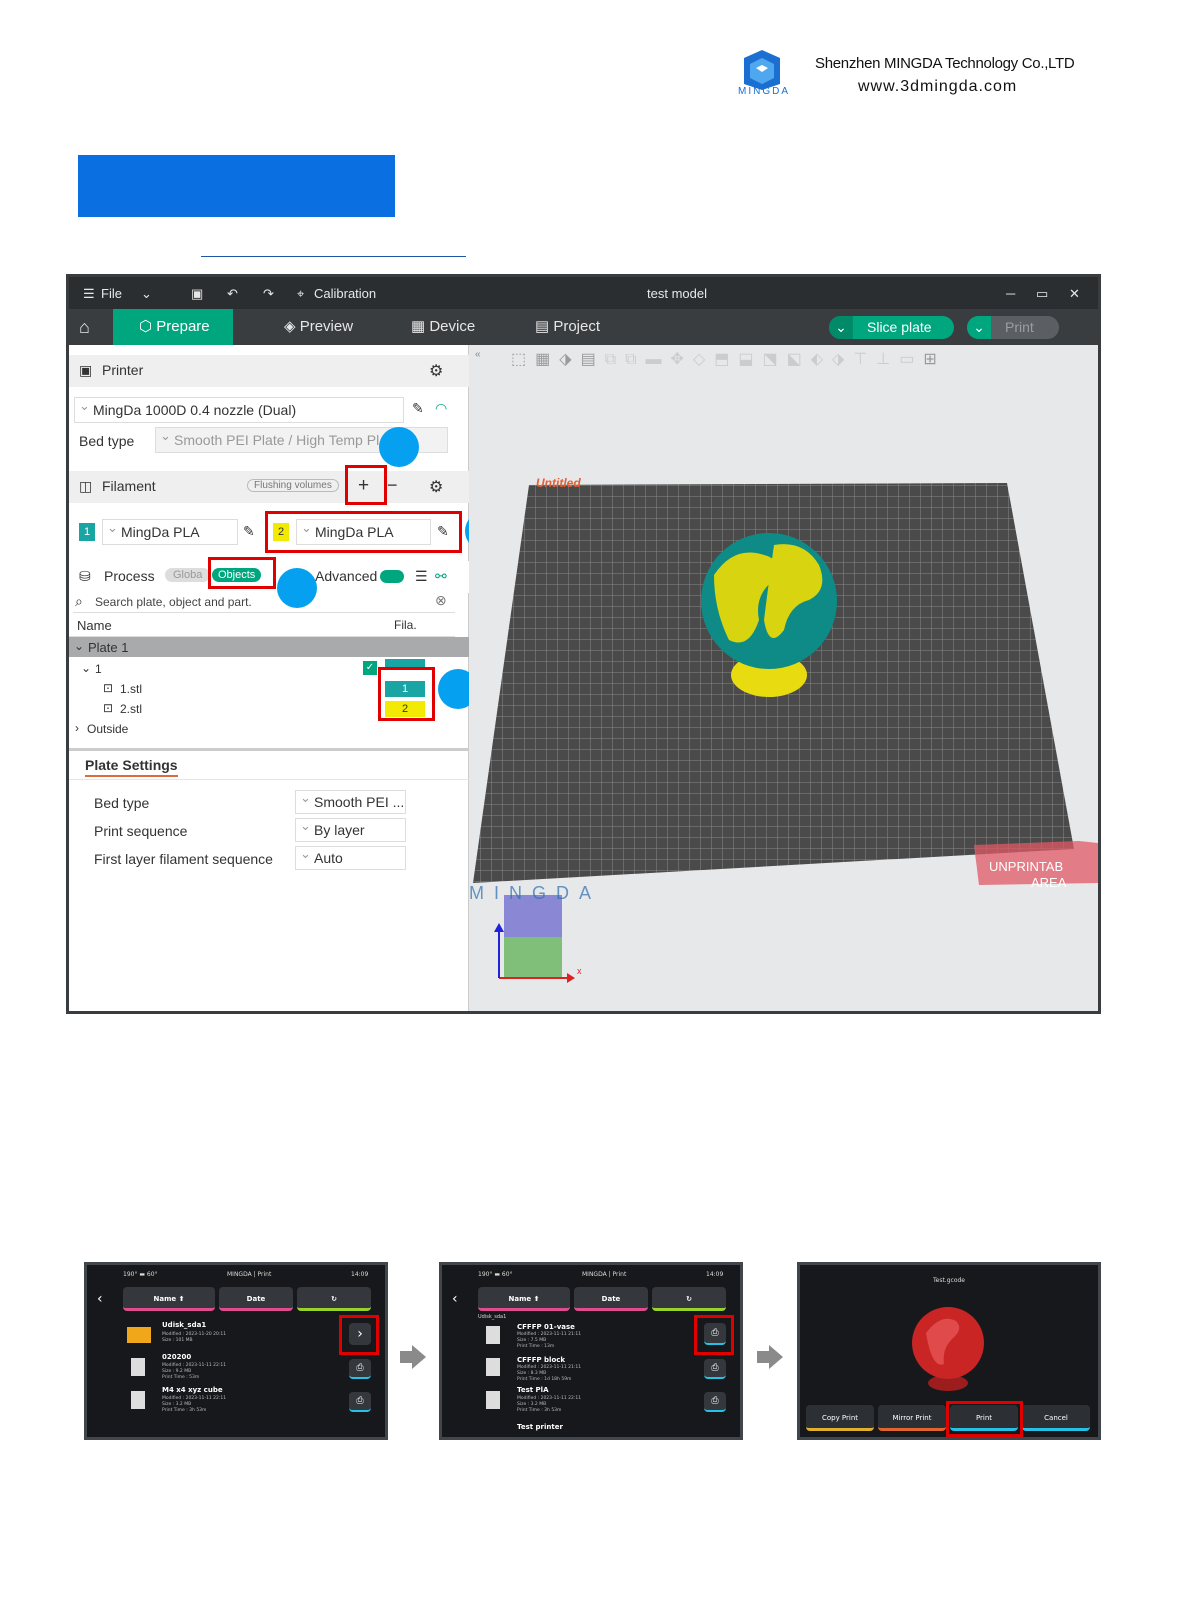  What do you see at coordinates (392, 576) in the screenshot?
I see `advanced-toggle` at bounding box center [392, 576].